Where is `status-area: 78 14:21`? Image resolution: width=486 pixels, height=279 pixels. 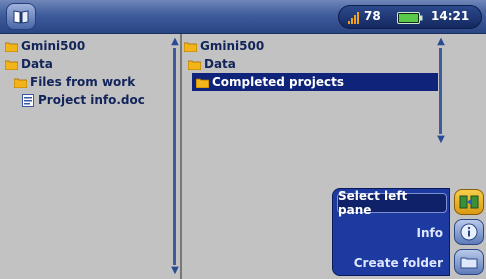
status-area: 78 14:21 is located at coordinates (410, 17).